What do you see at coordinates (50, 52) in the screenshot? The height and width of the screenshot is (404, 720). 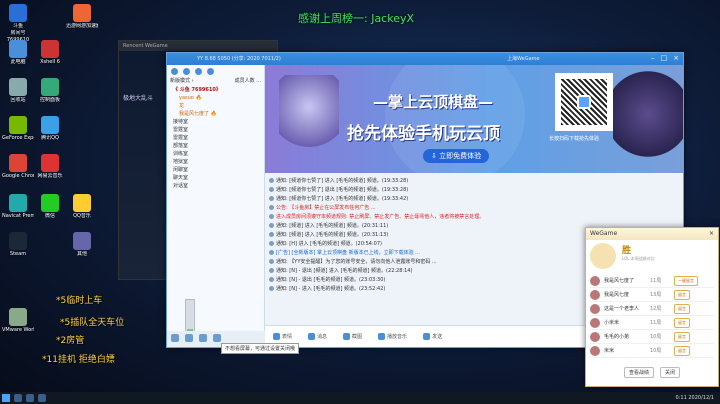 I see `desktop-icon: Xshell 6` at bounding box center [50, 52].